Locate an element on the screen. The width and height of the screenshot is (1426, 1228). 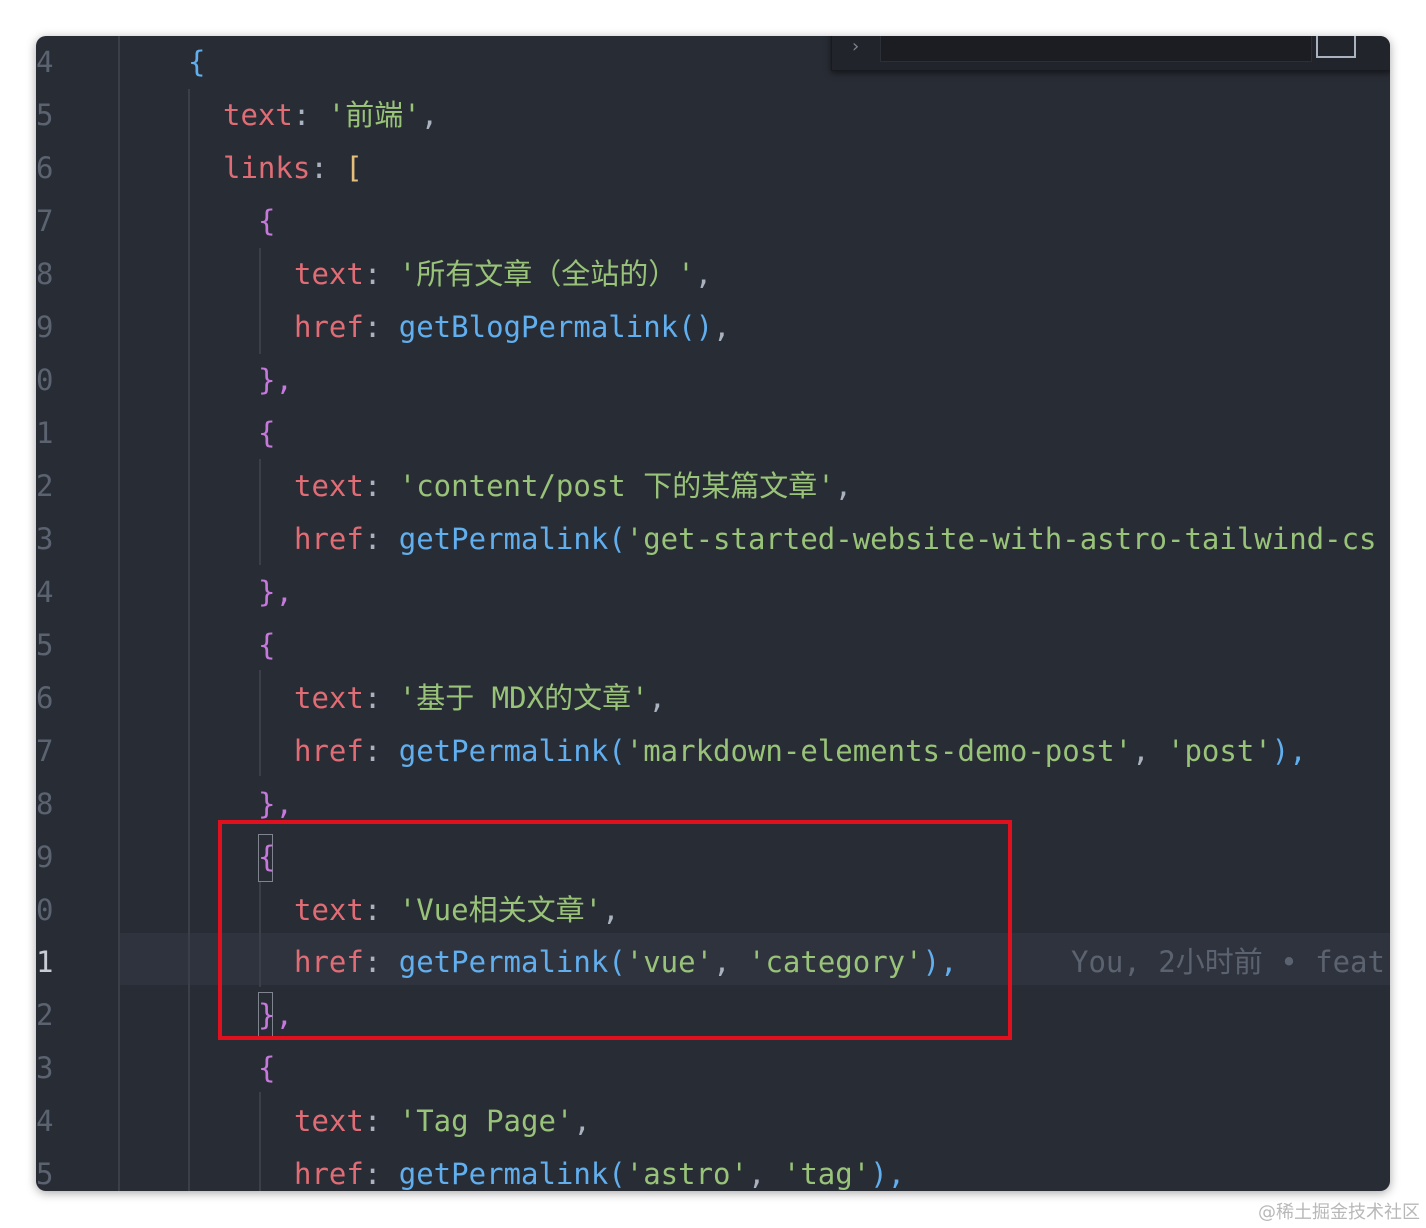
code-line: 2 text: 'content/post 下的某篇文章', is located at coordinates (713, 486).